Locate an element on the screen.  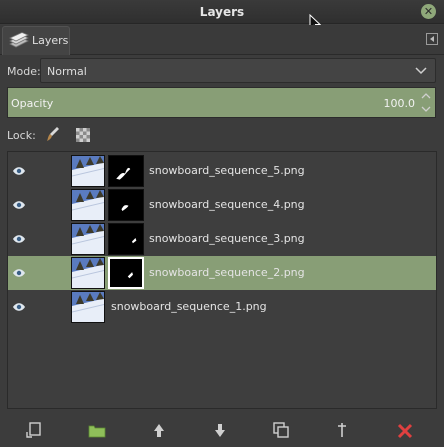
title-bar: Layers ✕ is located at coordinates (222, 12).